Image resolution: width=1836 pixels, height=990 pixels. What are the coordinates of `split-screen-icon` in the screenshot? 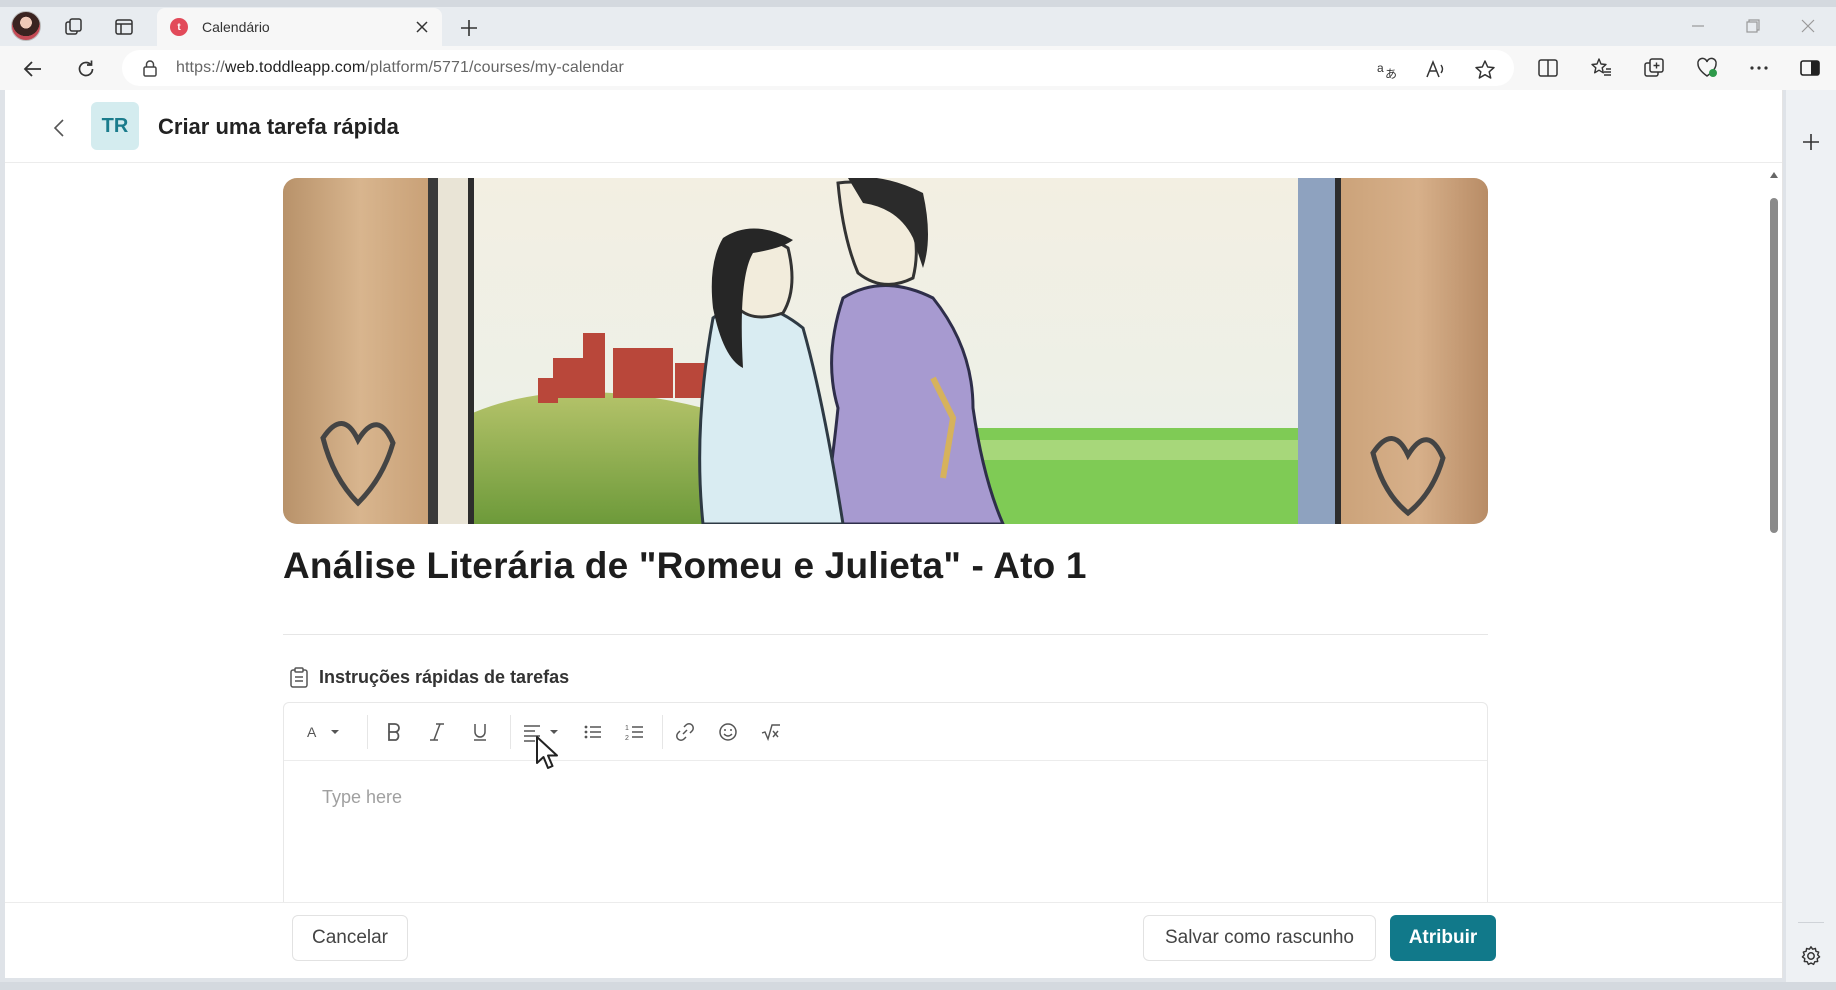 It's located at (1548, 68).